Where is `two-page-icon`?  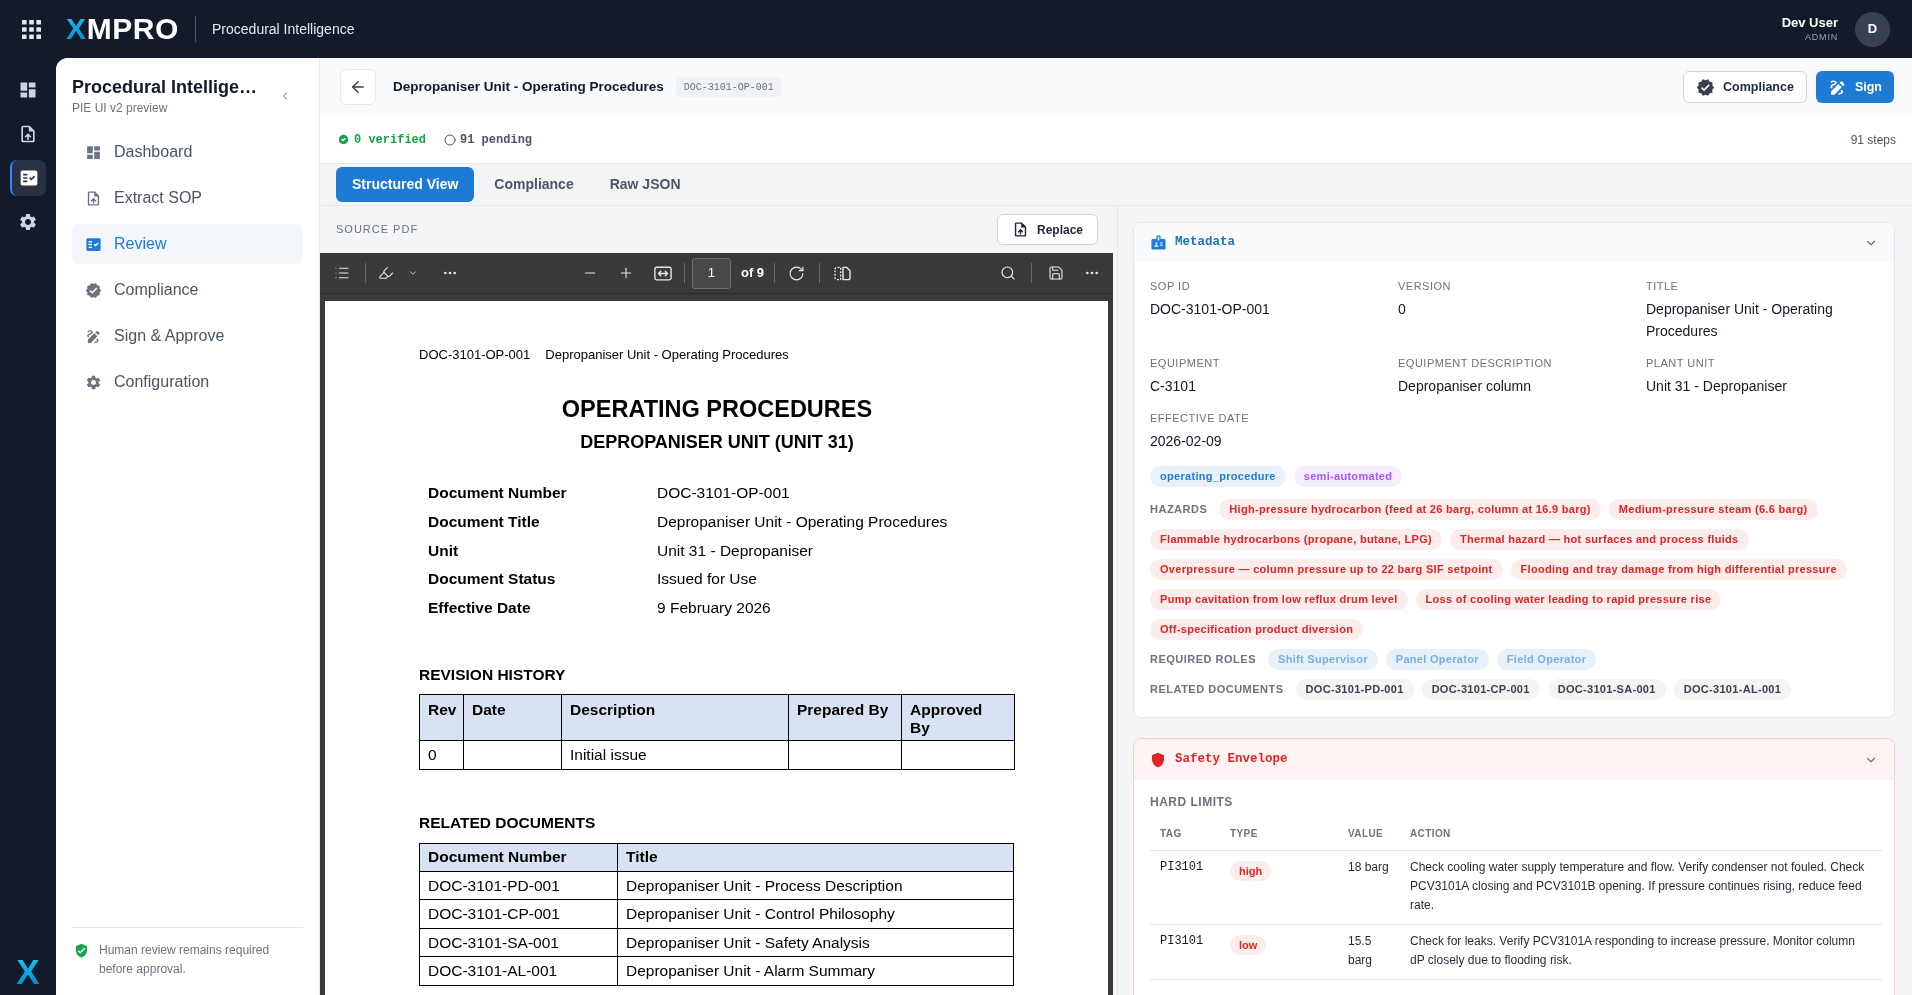
two-page-icon is located at coordinates (843, 273).